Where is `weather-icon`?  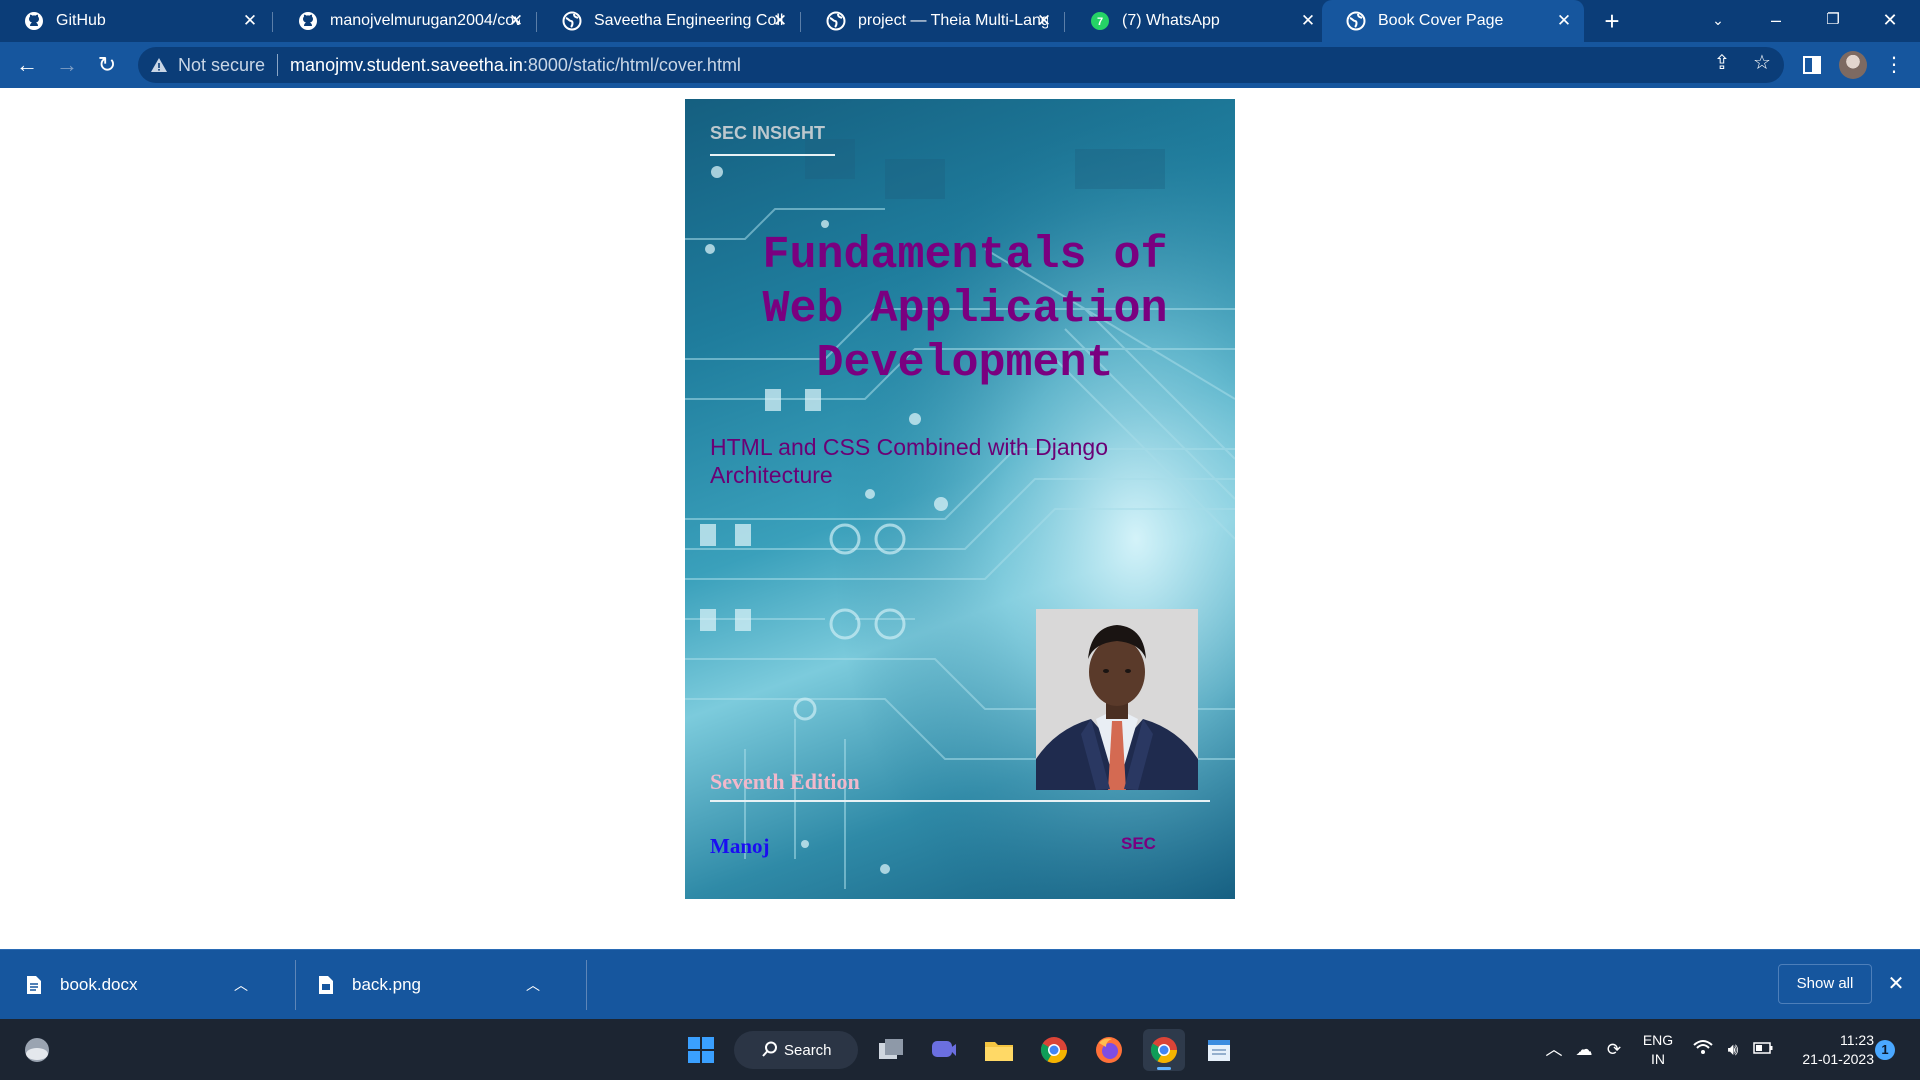
weather-icon is located at coordinates (37, 1050).